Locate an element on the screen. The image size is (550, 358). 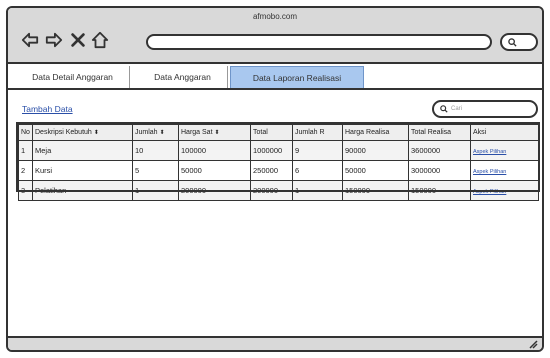
tab-data-detail-anggaran: Data Detail Anggaran is located at coordinates (73, 77).